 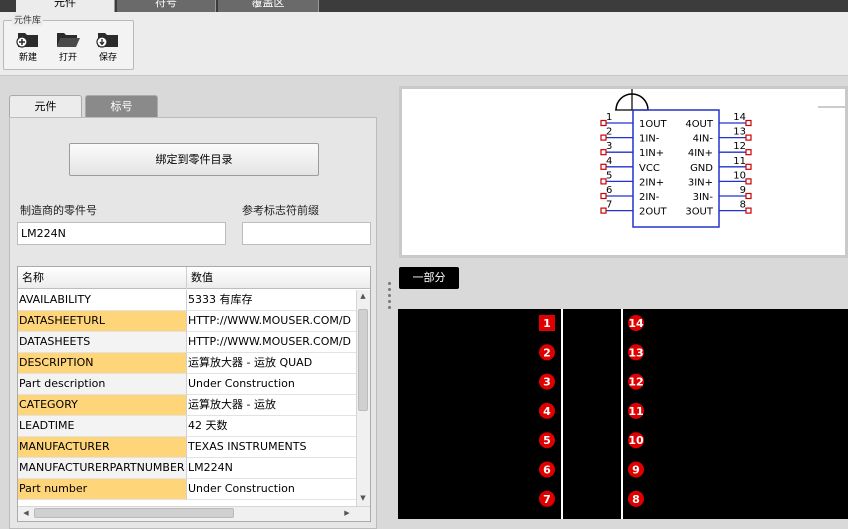 What do you see at coordinates (268, 6) in the screenshot?
I see `tab-footprint: 覆盖区` at bounding box center [268, 6].